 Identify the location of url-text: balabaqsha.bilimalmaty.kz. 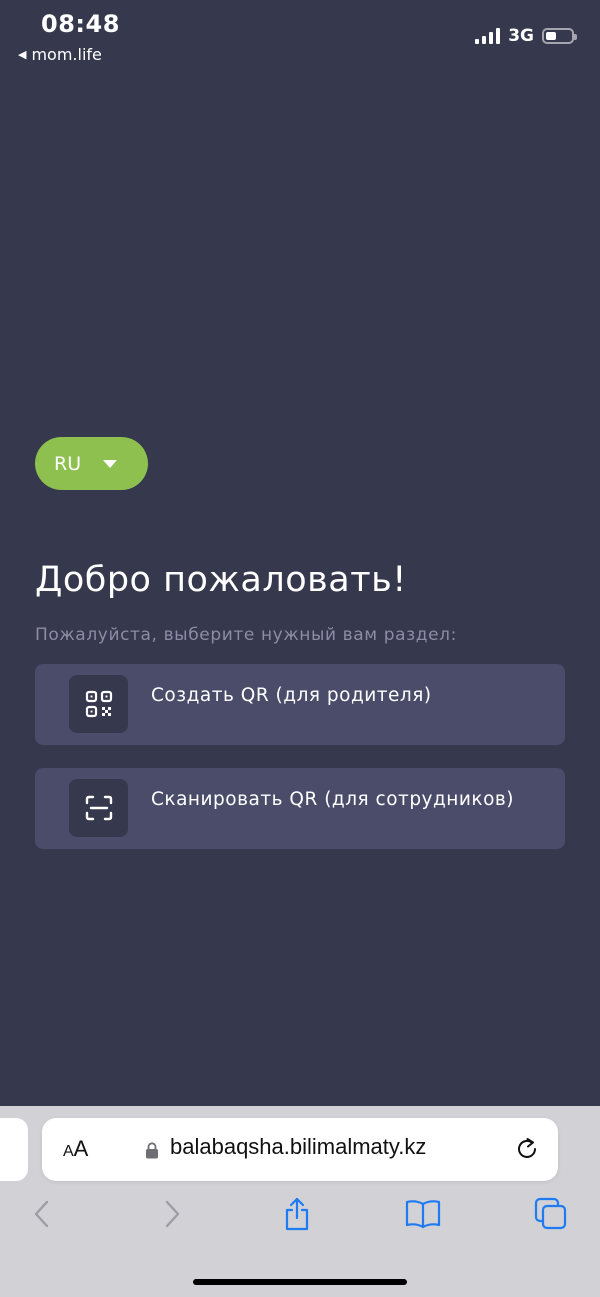
(298, 1146).